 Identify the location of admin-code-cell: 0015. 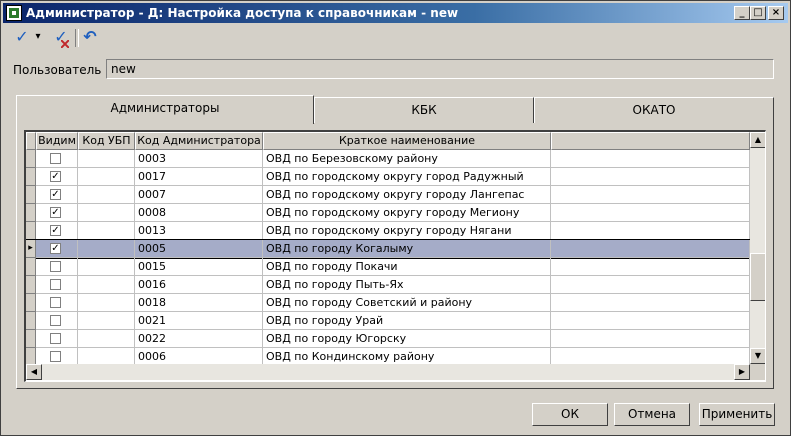
(199, 267).